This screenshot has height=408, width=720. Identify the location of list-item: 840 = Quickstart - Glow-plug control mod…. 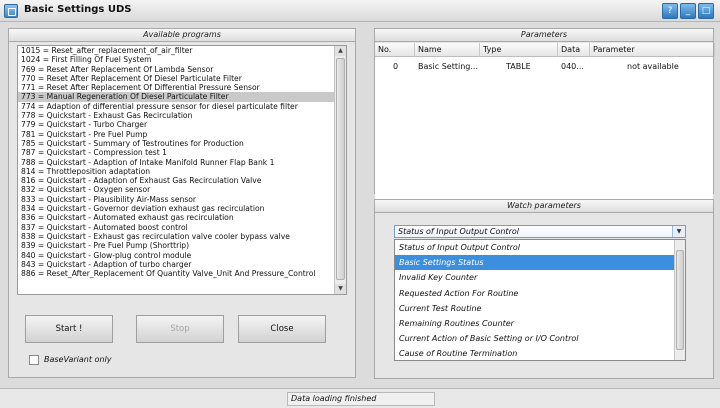
(182, 255).